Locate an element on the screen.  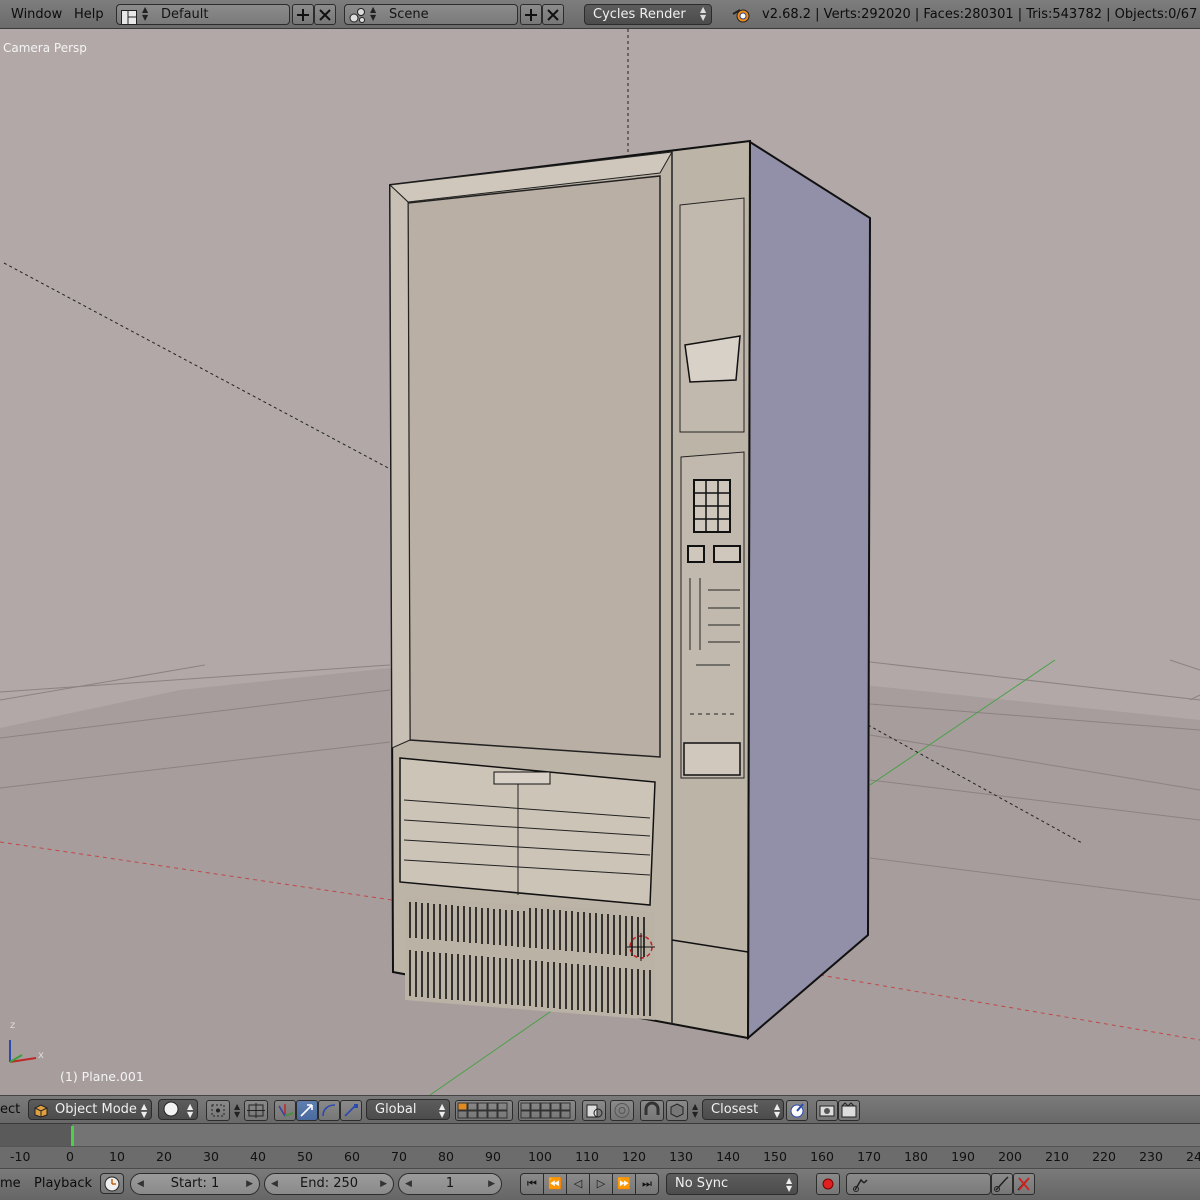
tick-label: 80 is located at coordinates (446, 1156).